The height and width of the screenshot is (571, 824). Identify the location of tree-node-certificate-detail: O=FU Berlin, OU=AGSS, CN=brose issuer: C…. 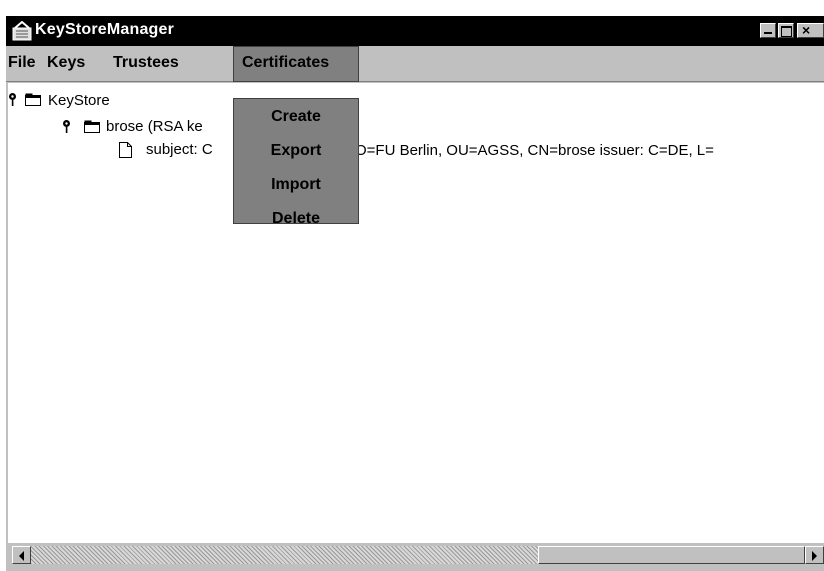
(534, 150).